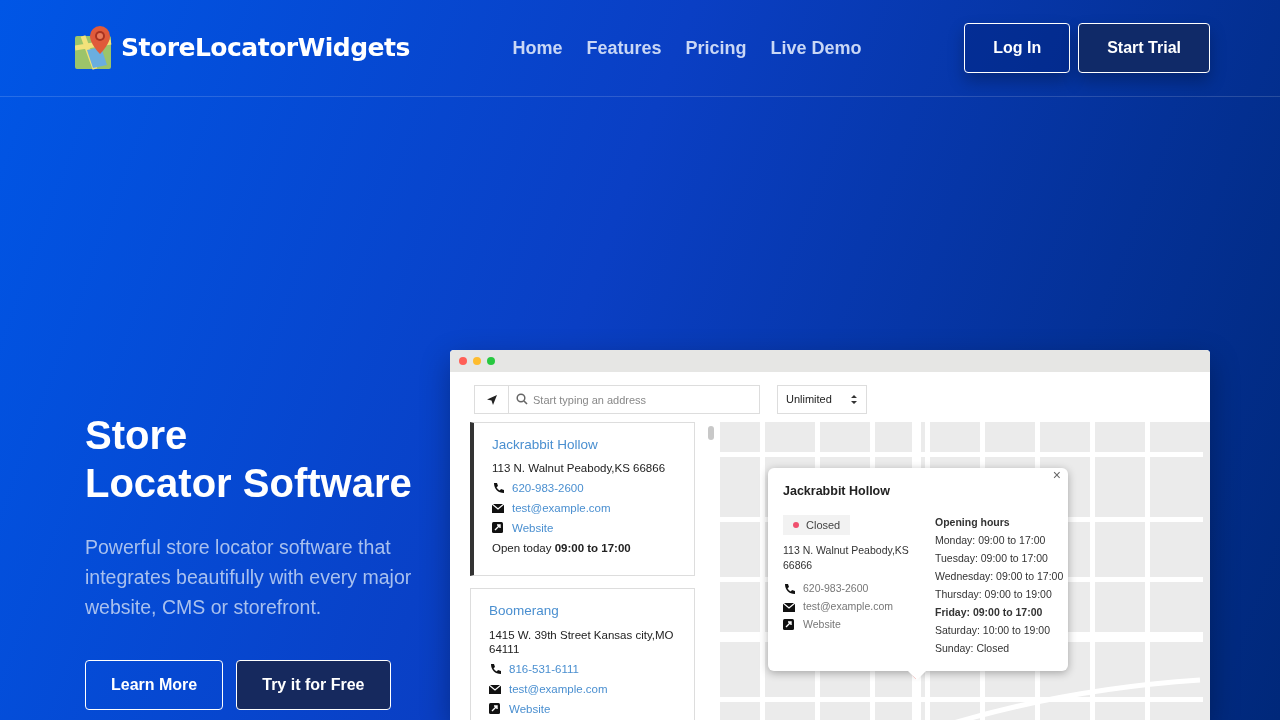 This screenshot has height=720, width=1280. What do you see at coordinates (817, 525) in the screenshot?
I see `status-badge: Closed` at bounding box center [817, 525].